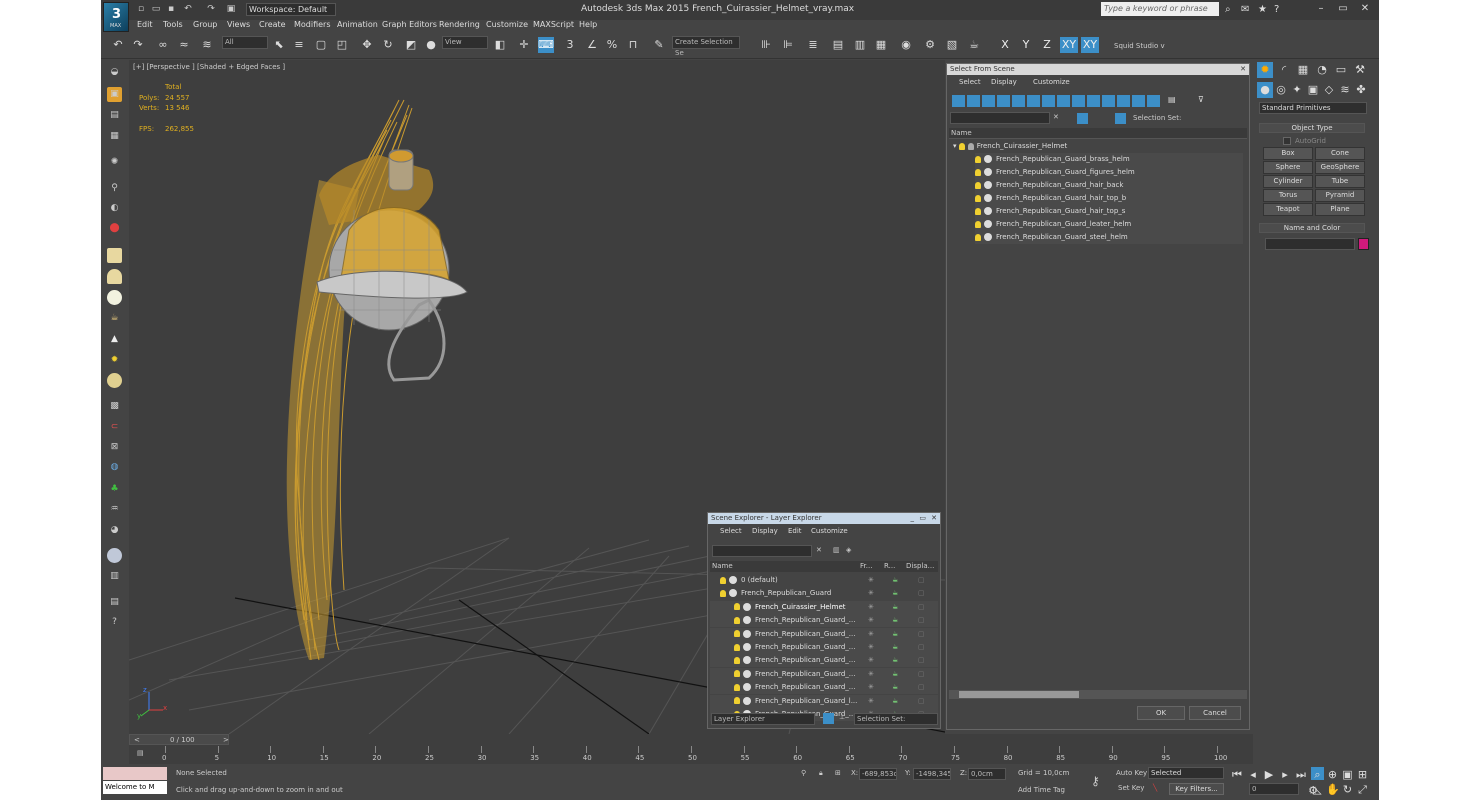 This screenshot has height=800, width=1480. I want to click on go-to-end-icon: ⏭, so click(1301, 775).